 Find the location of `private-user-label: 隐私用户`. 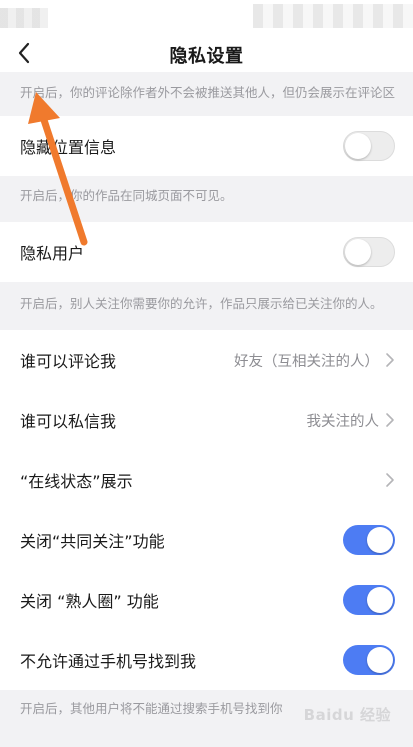

private-user-label: 隐私用户 is located at coordinates (52, 253).